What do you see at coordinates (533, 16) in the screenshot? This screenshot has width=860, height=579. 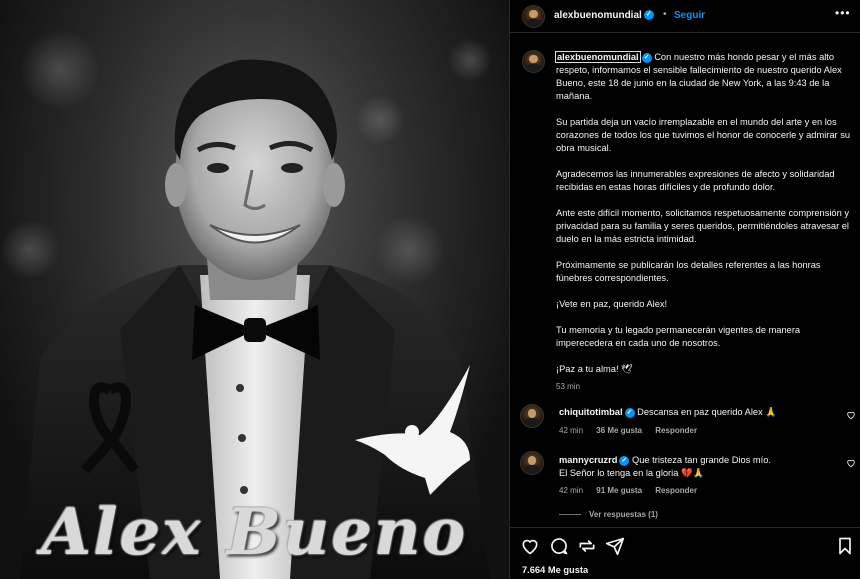 I see `avatar` at bounding box center [533, 16].